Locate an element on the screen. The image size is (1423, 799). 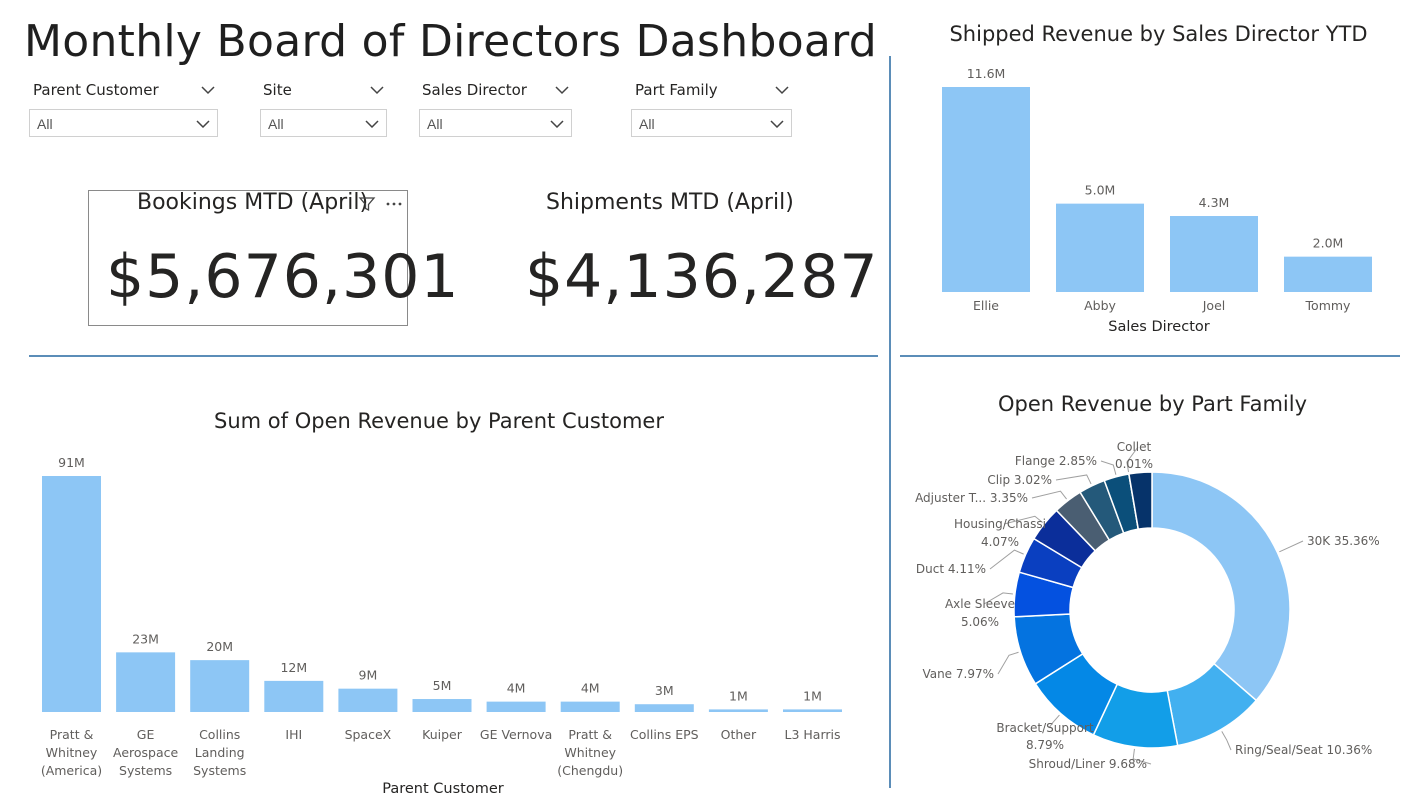
data-label: 5M is located at coordinates (442, 685).